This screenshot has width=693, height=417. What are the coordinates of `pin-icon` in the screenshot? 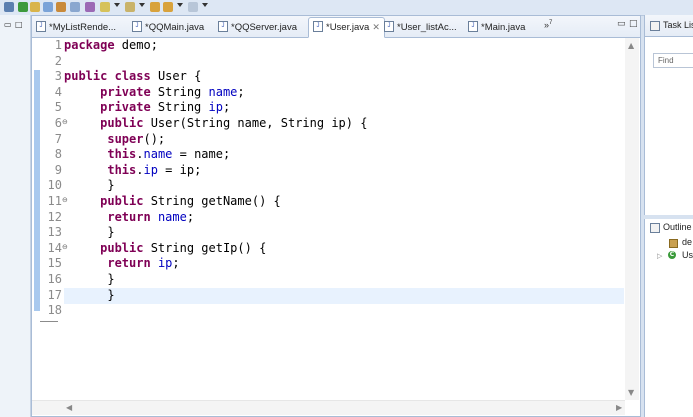 It's located at (9, 7).